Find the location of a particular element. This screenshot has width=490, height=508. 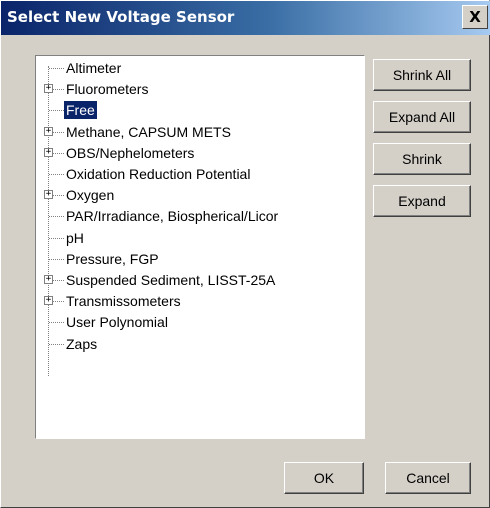

tree-item-label: Free is located at coordinates (80, 110).